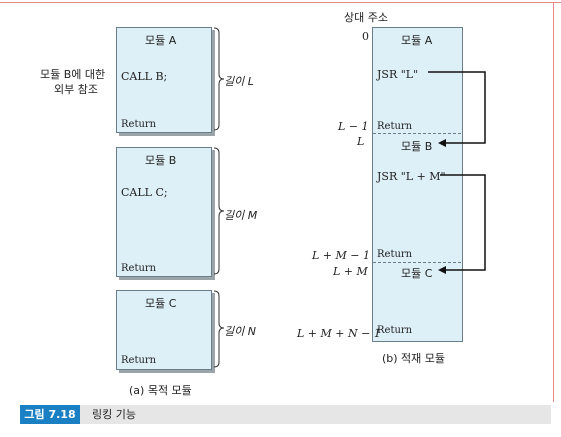 Image resolution: width=561 pixels, height=437 pixels. What do you see at coordinates (50, 414) in the screenshot?
I see `figure-number: 그림 7.18` at bounding box center [50, 414].